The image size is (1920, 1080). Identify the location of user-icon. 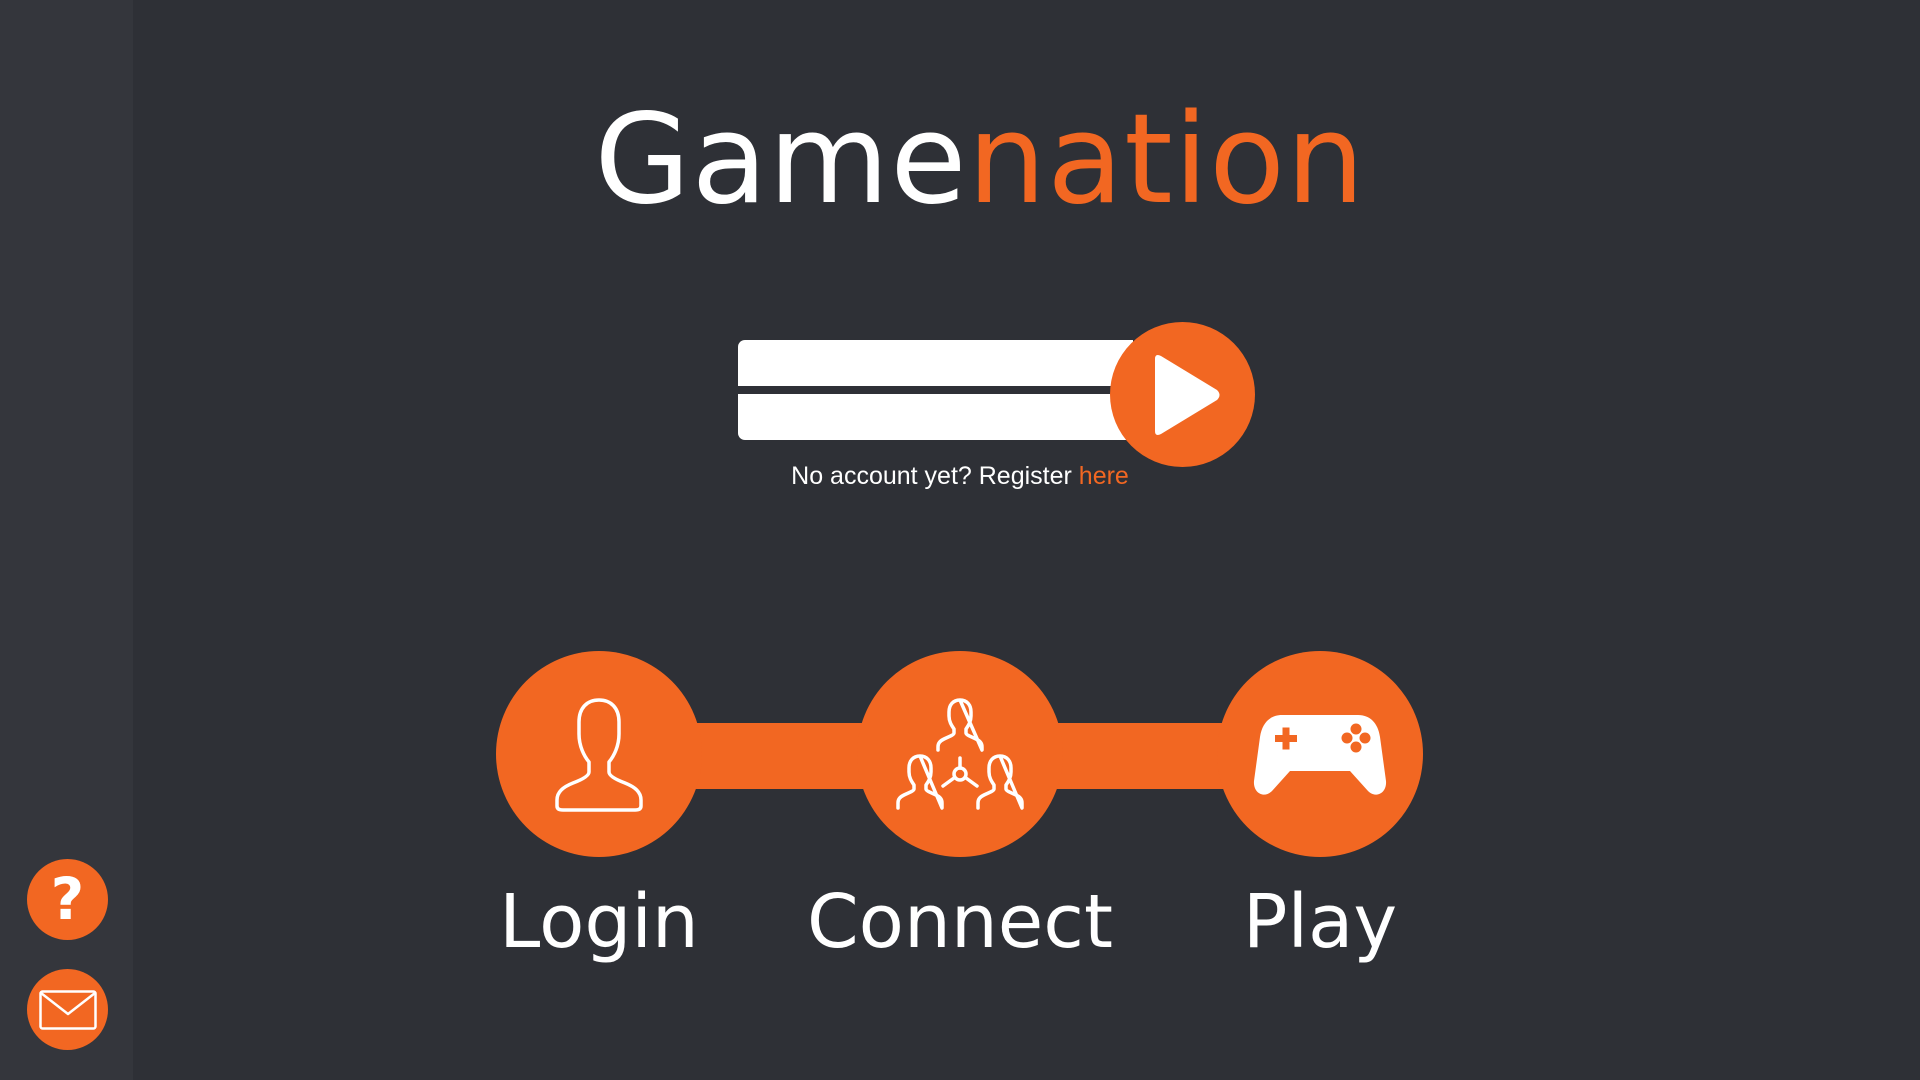
(599, 755).